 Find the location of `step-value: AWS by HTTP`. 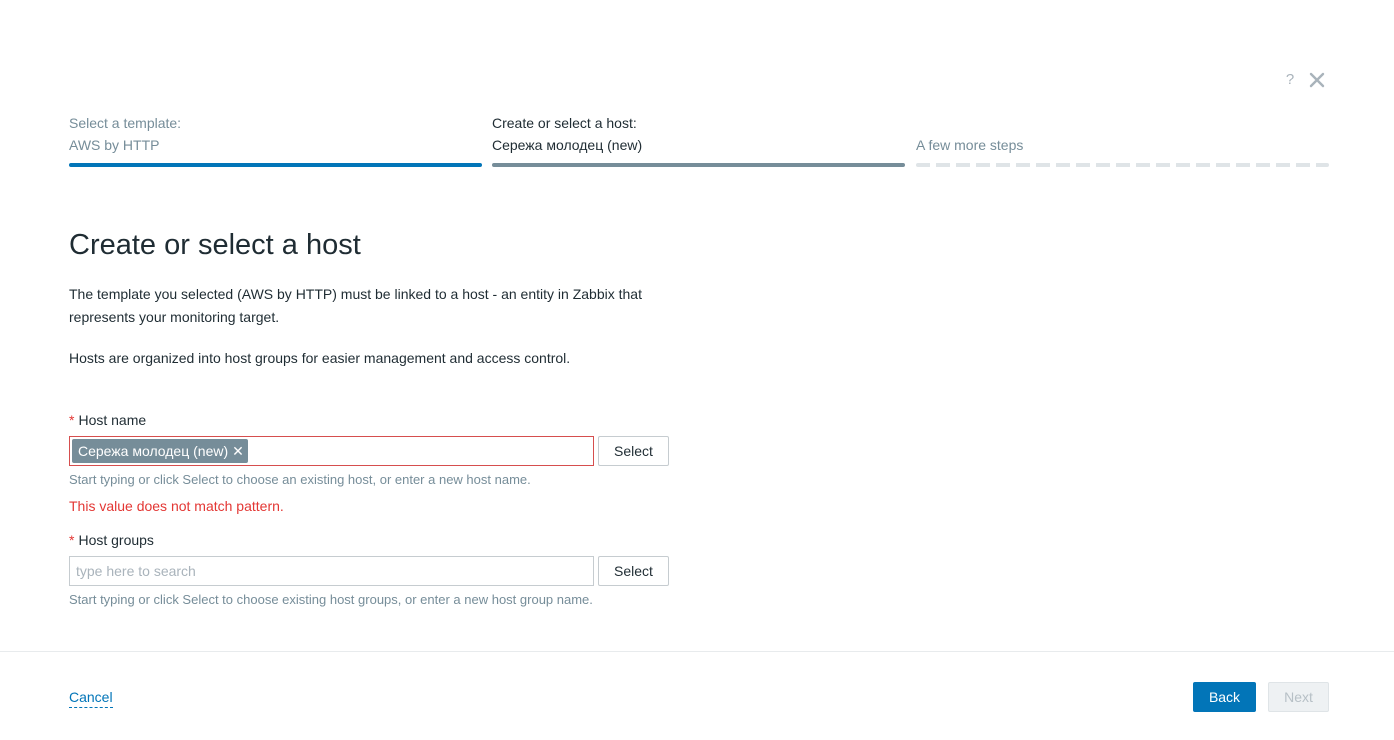

step-value: AWS by HTTP is located at coordinates (114, 145).